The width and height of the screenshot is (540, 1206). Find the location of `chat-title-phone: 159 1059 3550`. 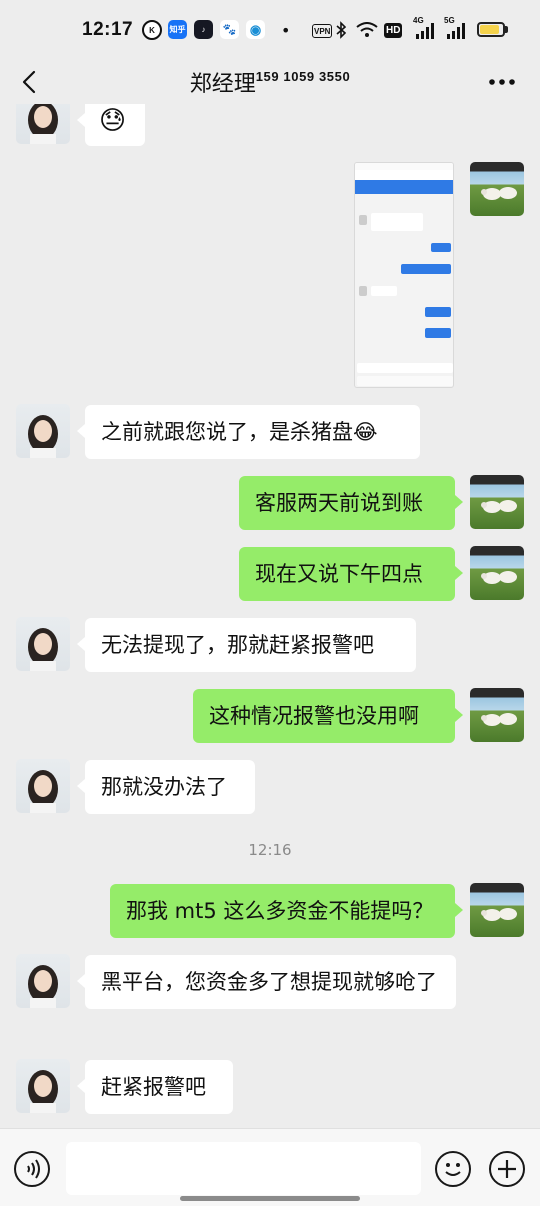

chat-title-phone: 159 1059 3550 is located at coordinates (303, 76).